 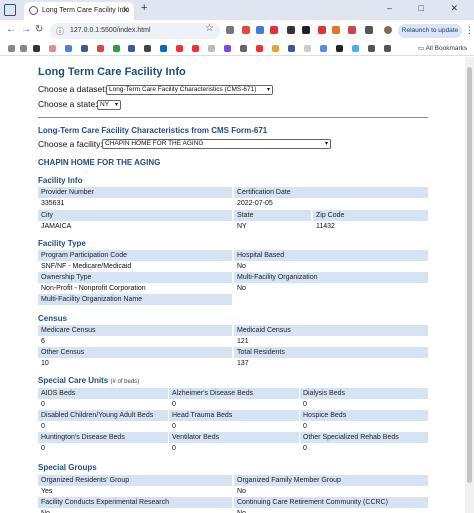 What do you see at coordinates (428, 8) in the screenshot?
I see `window-controls: – □ ✕` at bounding box center [428, 8].